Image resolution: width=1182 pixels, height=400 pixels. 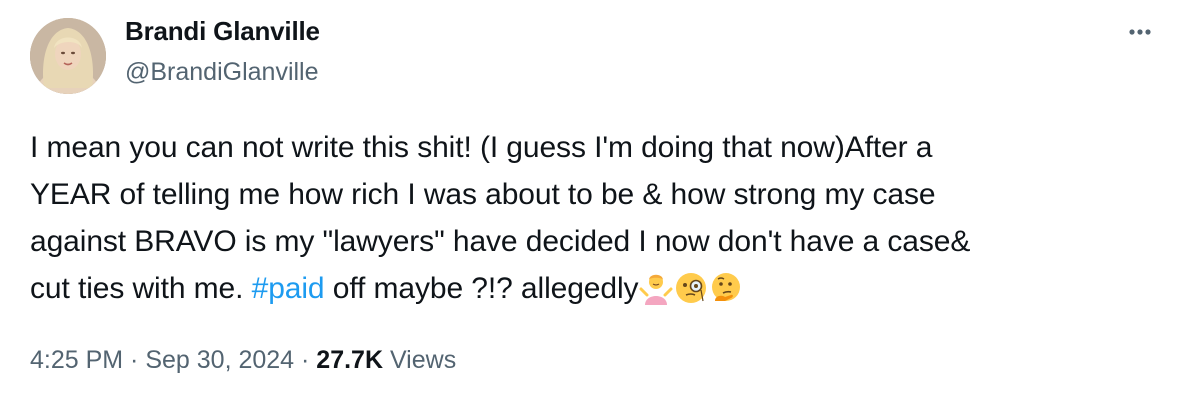 What do you see at coordinates (77, 360) in the screenshot?
I see `tweet-time: 4:25 PM` at bounding box center [77, 360].